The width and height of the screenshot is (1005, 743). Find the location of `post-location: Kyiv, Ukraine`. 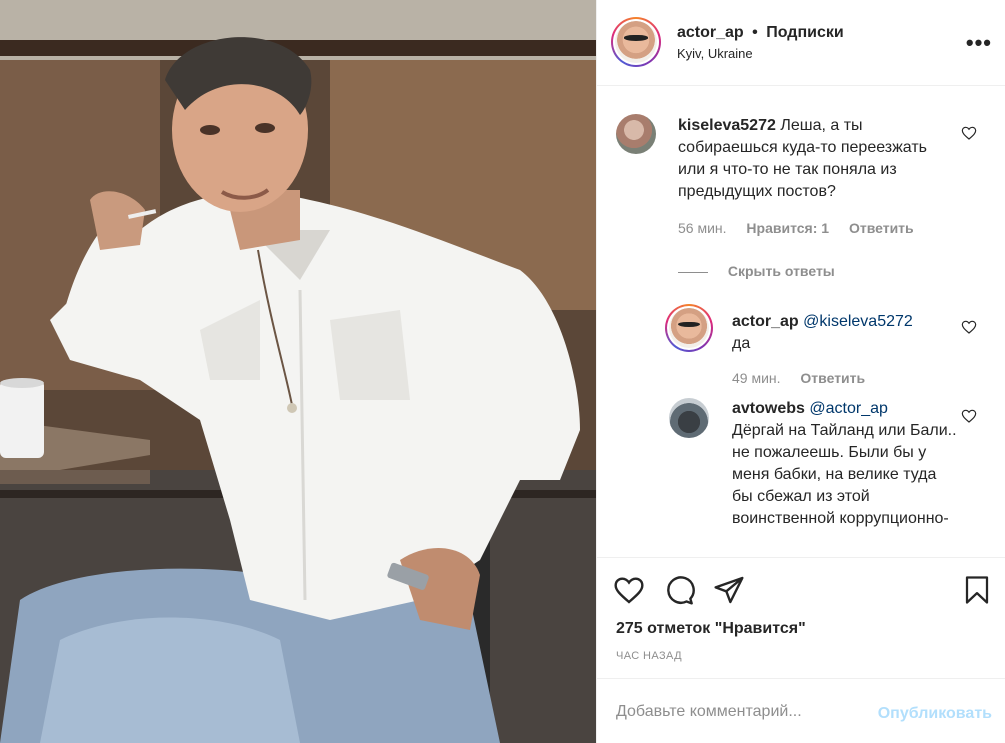

post-location: Kyiv, Ukraine is located at coordinates (715, 53).